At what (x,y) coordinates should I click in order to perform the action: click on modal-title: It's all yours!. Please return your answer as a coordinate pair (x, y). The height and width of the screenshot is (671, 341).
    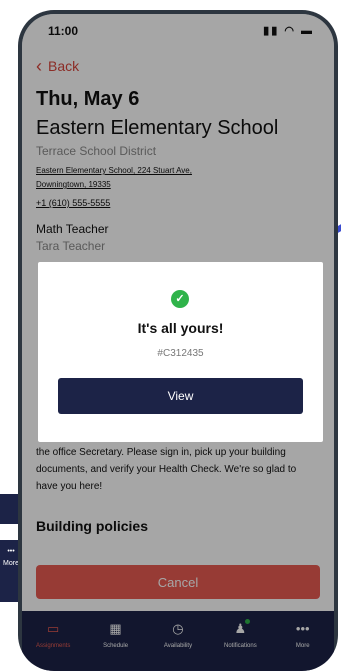
    Looking at the image, I should click on (180, 328).